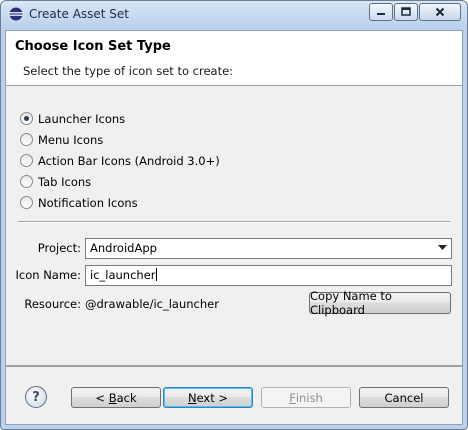  What do you see at coordinates (36, 397) in the screenshot?
I see `help-icon: ?` at bounding box center [36, 397].